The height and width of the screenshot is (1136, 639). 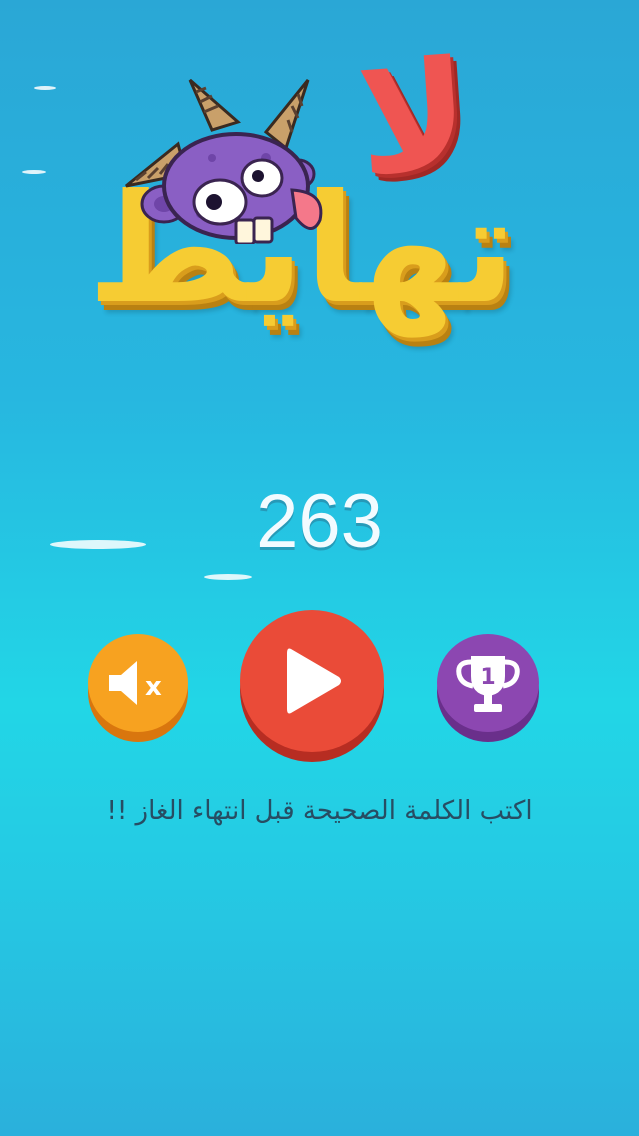 I want to click on trophy-rank: 1, so click(x=487, y=677).